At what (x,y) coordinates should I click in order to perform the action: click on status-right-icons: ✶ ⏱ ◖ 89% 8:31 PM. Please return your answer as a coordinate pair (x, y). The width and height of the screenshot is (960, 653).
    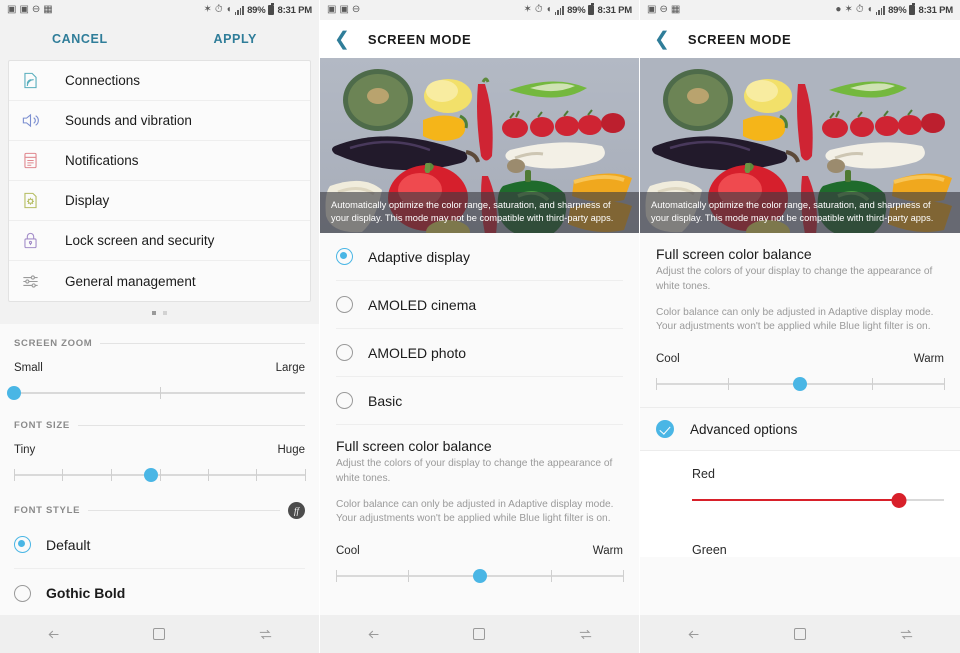
    Looking at the image, I should click on (577, 9).